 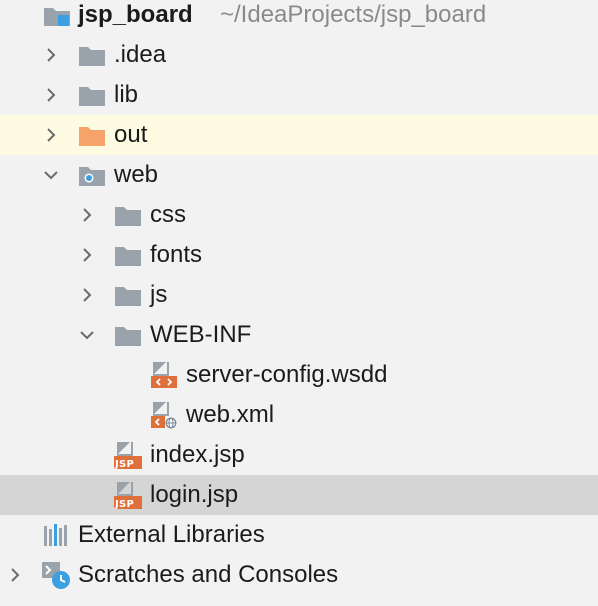 I want to click on tree-label-index-jsp: index.jsp, so click(x=197, y=454).